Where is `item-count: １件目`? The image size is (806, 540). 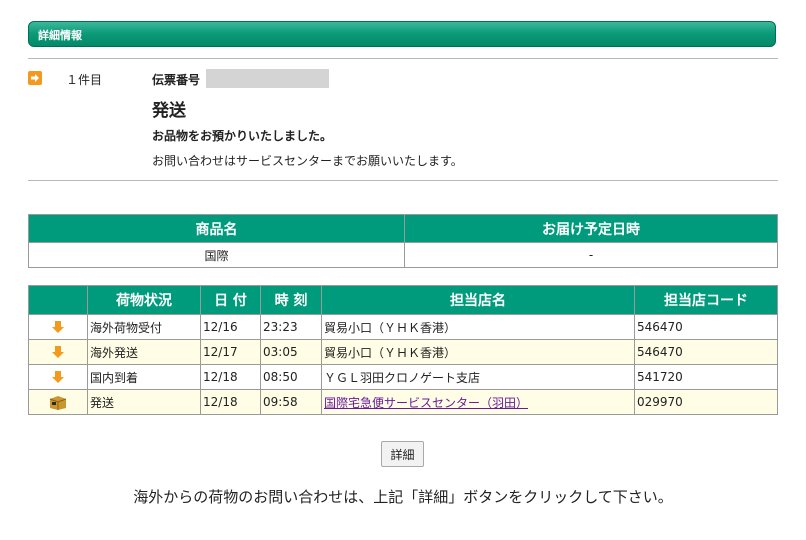
item-count: １件目 is located at coordinates (84, 80).